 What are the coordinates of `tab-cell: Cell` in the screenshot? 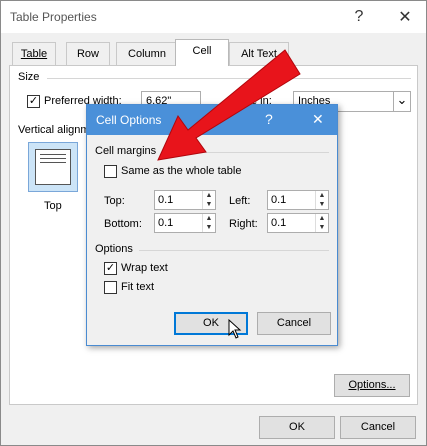 It's located at (202, 52).